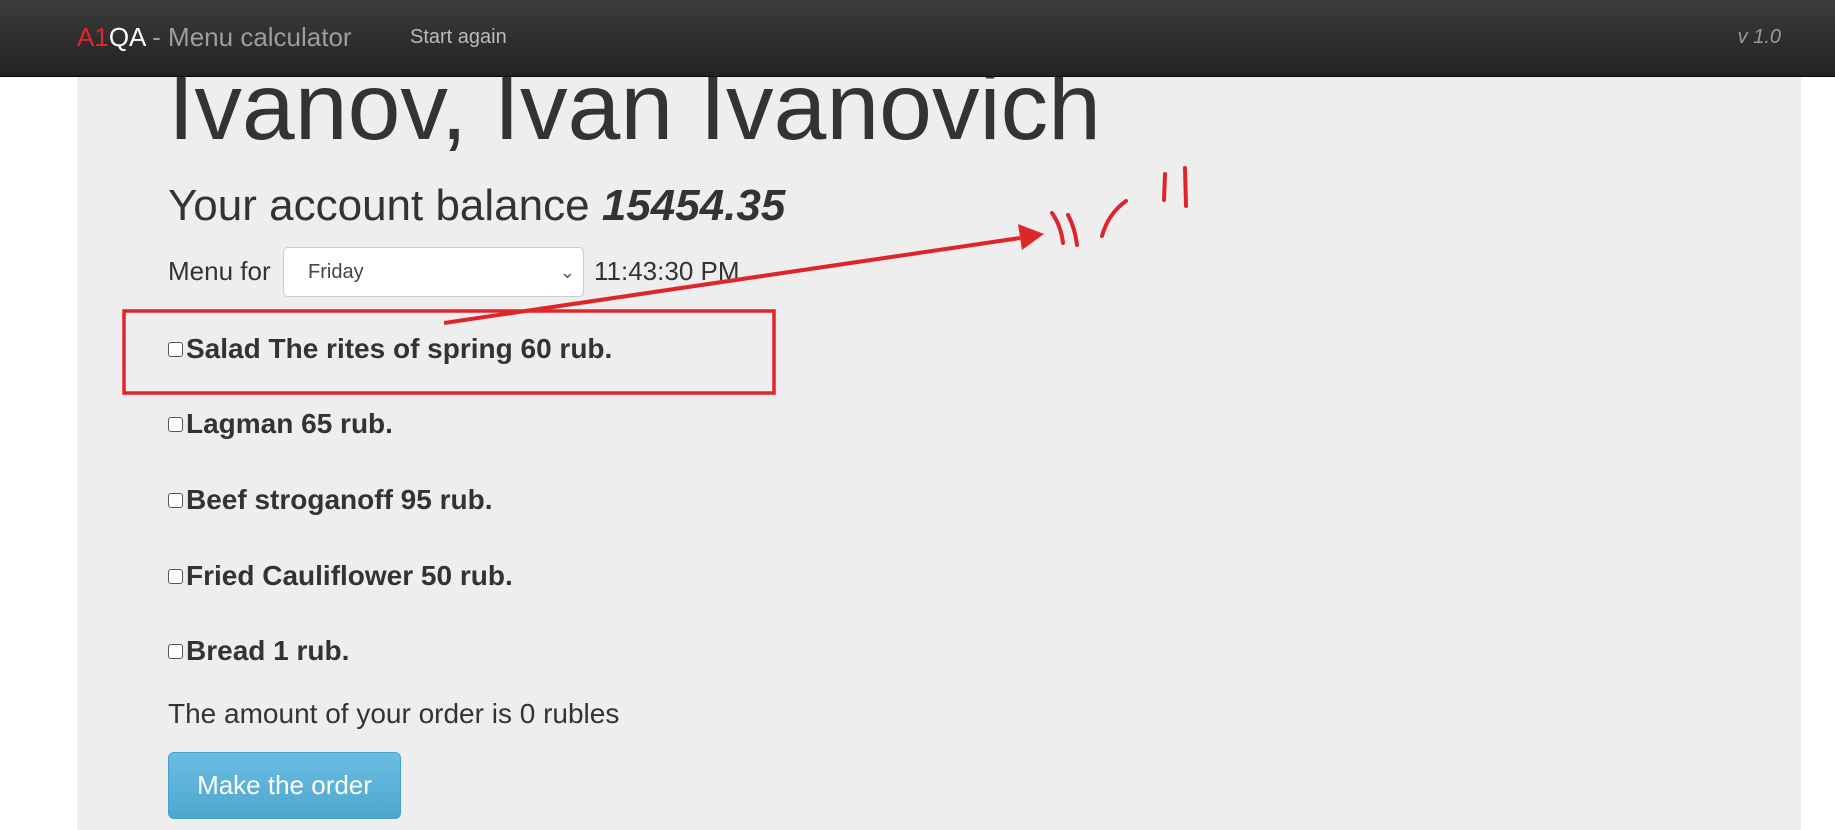  Describe the element at coordinates (339, 500) in the screenshot. I see `menu-item-label: Beef stroganoff 95 rub.` at that location.